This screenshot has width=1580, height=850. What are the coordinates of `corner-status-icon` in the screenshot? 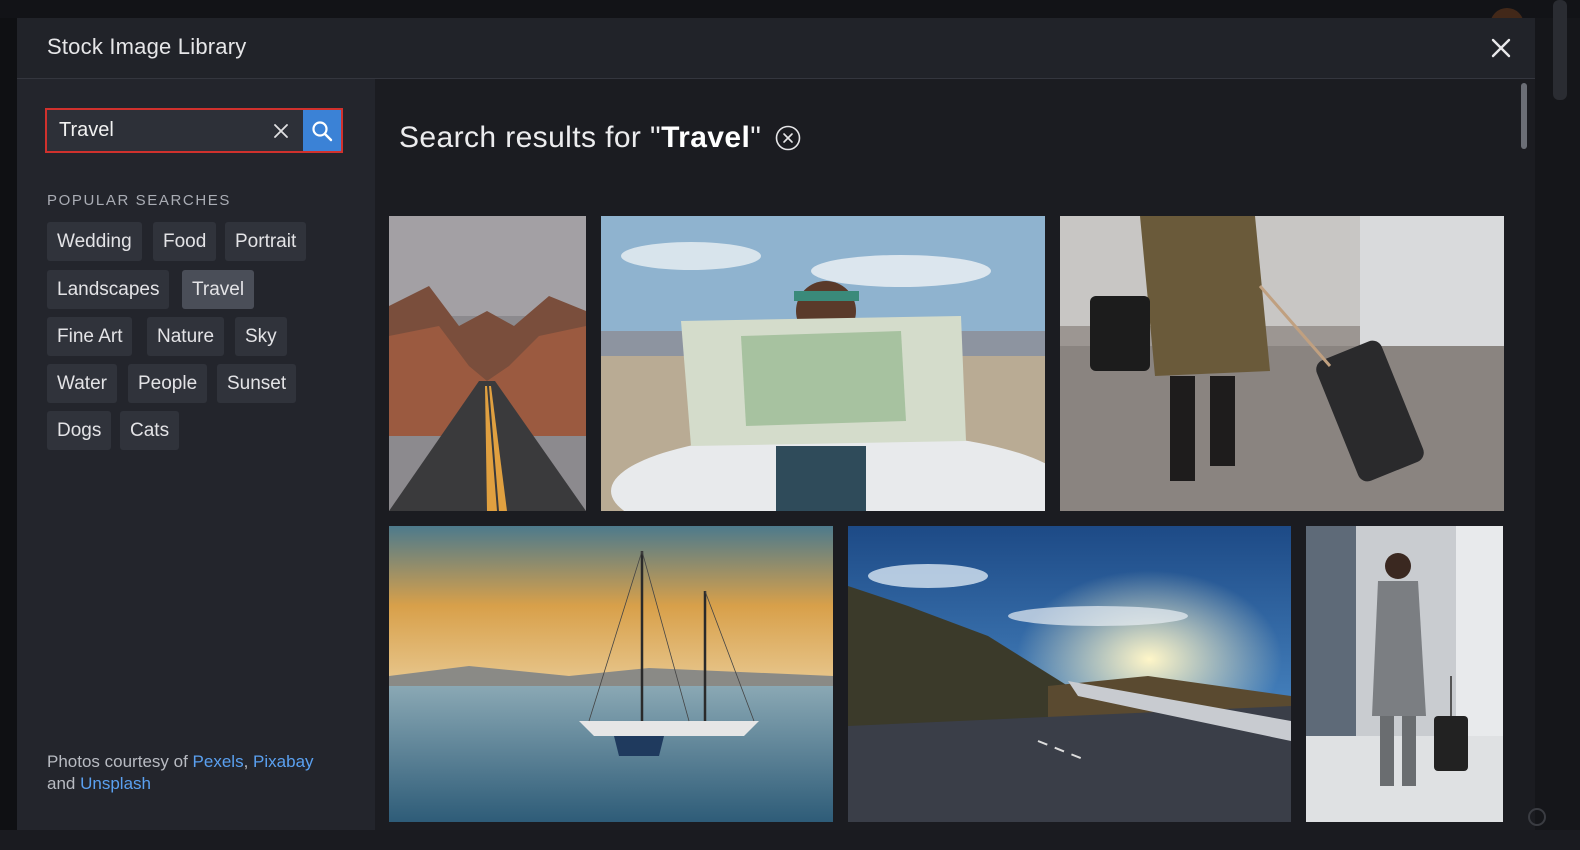 It's located at (1537, 817).